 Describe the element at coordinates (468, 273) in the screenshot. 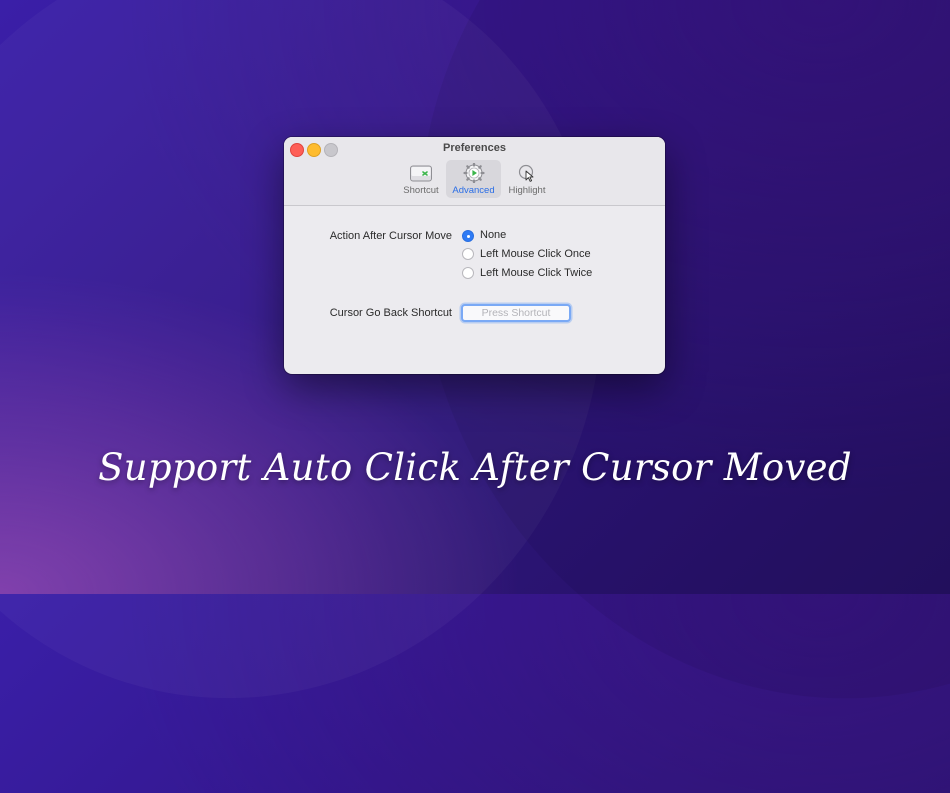

I see `radio-left-click-twice` at that location.